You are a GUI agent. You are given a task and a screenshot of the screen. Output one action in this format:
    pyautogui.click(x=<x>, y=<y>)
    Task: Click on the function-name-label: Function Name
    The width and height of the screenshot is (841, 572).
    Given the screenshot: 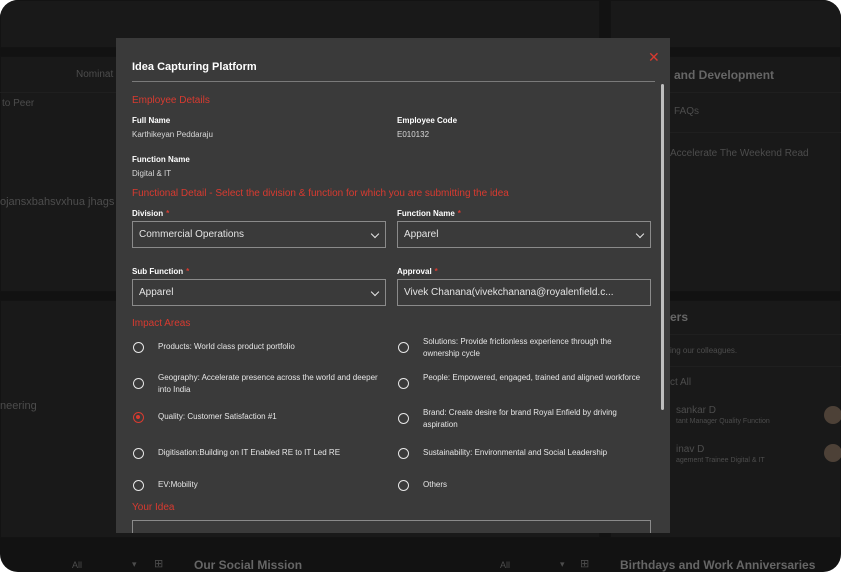 What is the action you would take?
    pyautogui.click(x=161, y=159)
    